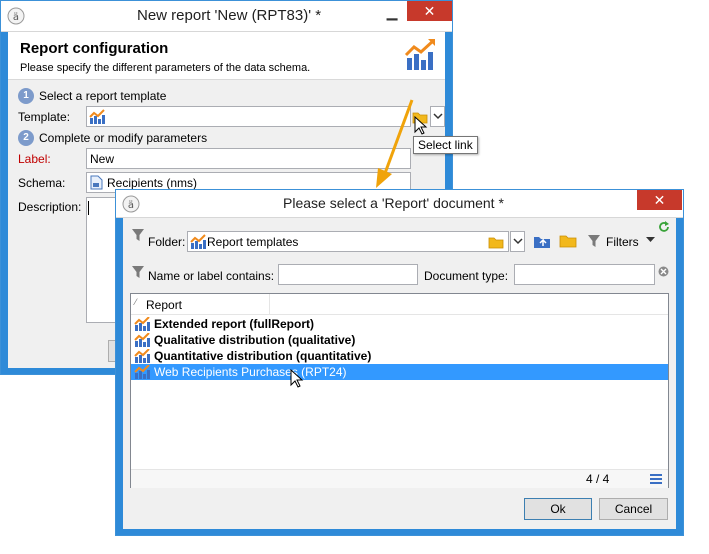 The width and height of the screenshot is (709, 554). Describe the element at coordinates (255, 340) in the screenshot. I see `list-item-label: Qualitative distribution (qualitative)` at that location.